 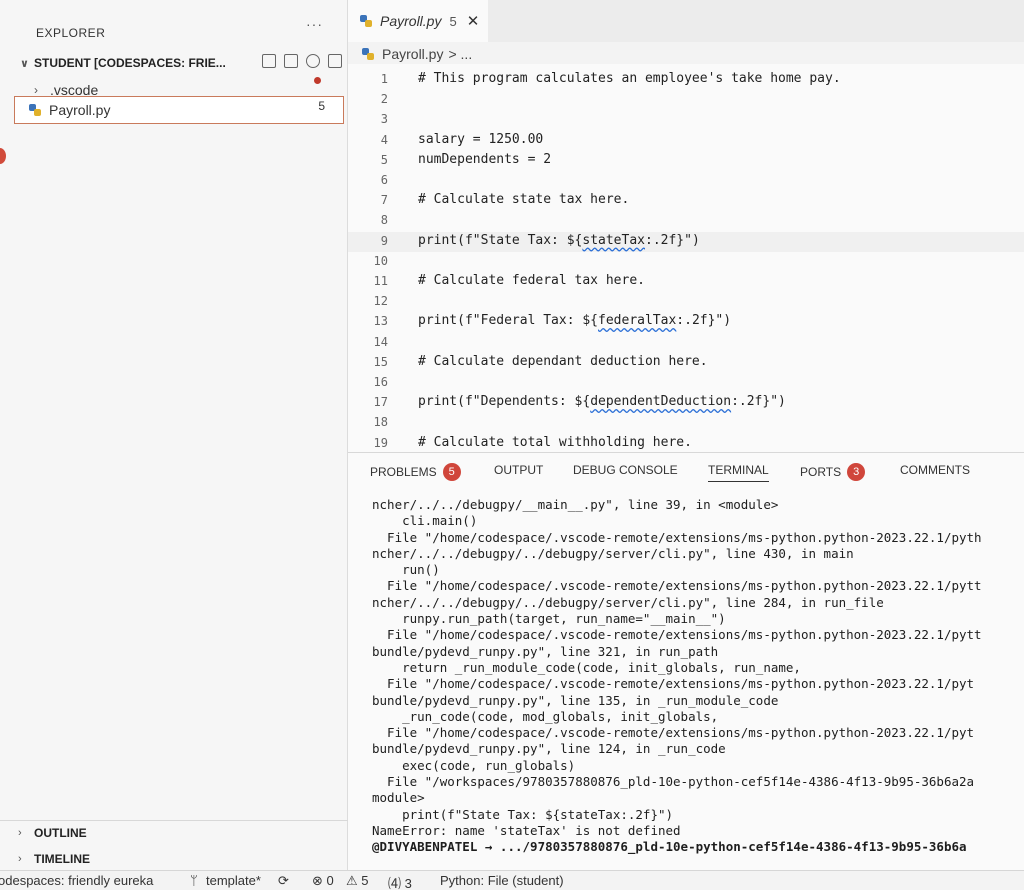 I want to click on problem-count-badge: 5, so click(x=321, y=106).